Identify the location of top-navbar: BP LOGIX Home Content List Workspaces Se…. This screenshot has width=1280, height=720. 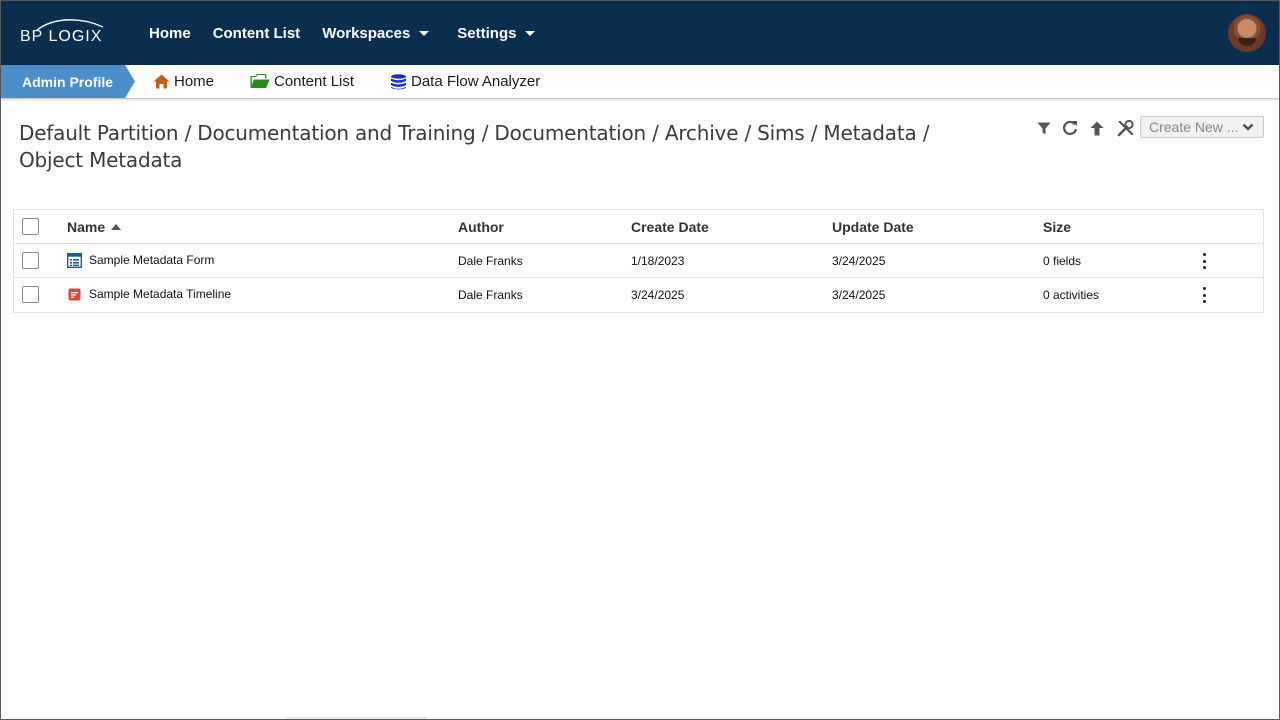
(640, 33).